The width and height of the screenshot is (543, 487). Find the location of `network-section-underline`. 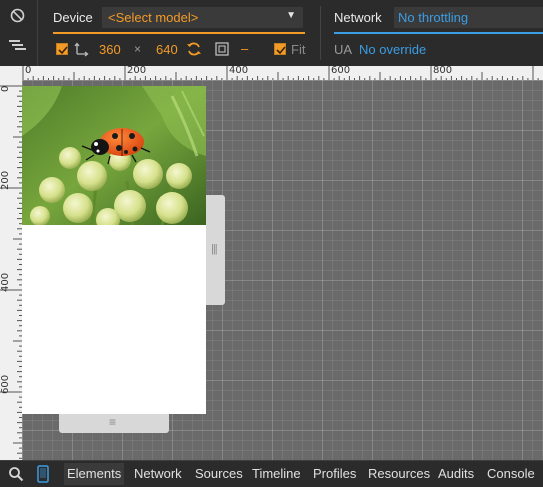

network-section-underline is located at coordinates (438, 33).